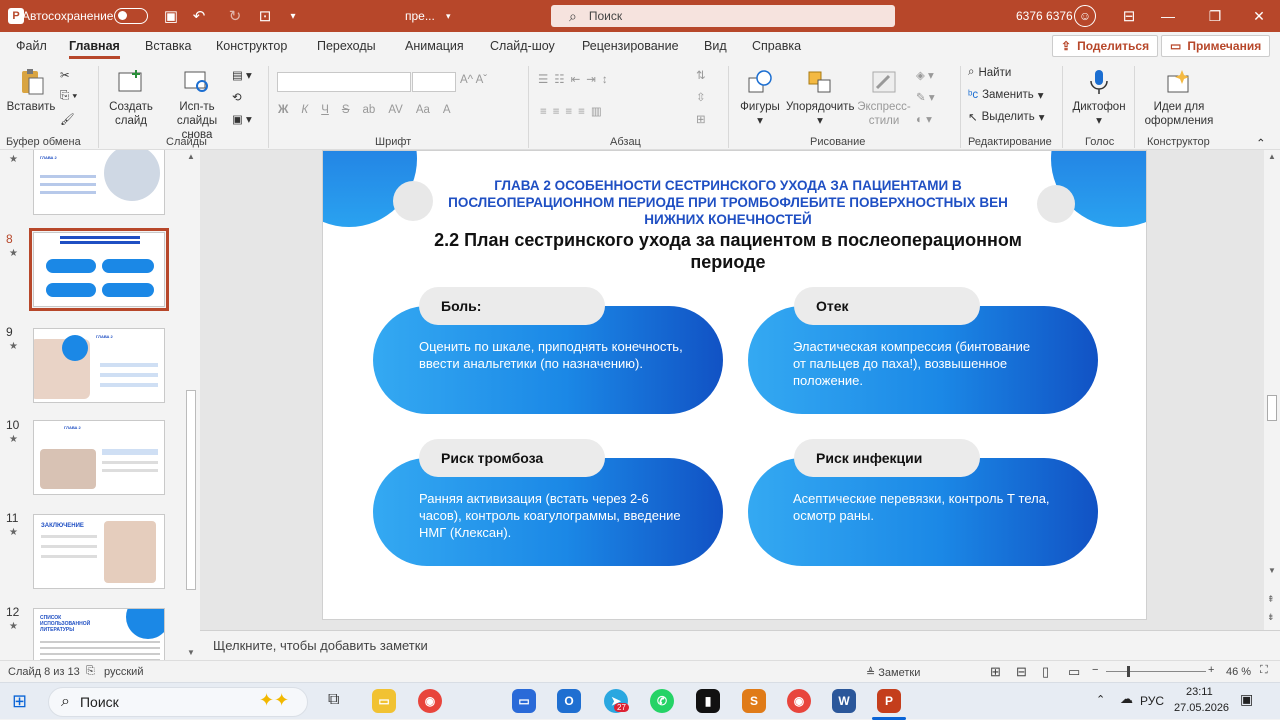  What do you see at coordinates (1246, 699) in the screenshot?
I see `notifications-icon: ▣` at bounding box center [1246, 699].